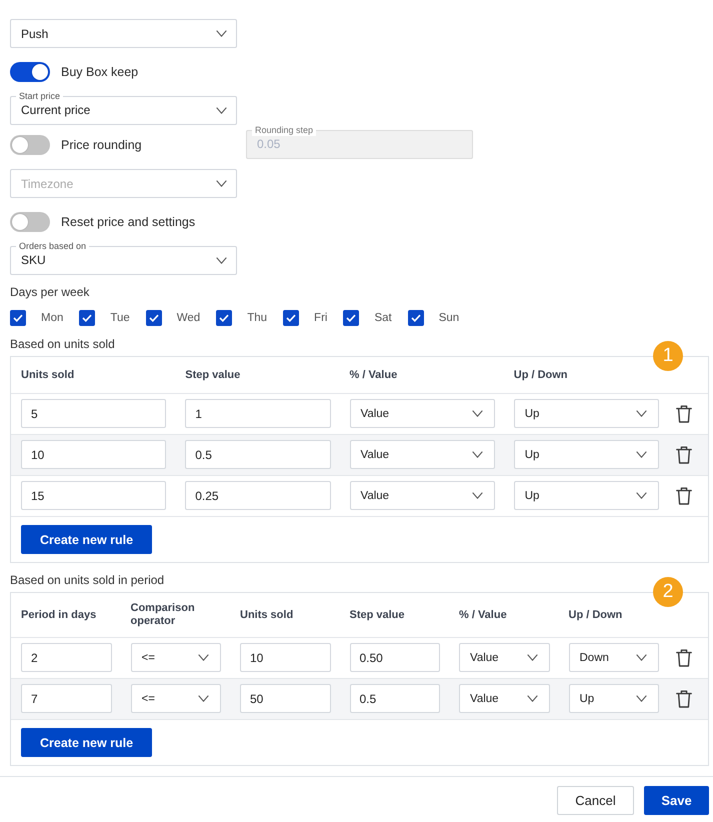 Image resolution: width=713 pixels, height=822 pixels. I want to click on text-input: 2, so click(66, 657).